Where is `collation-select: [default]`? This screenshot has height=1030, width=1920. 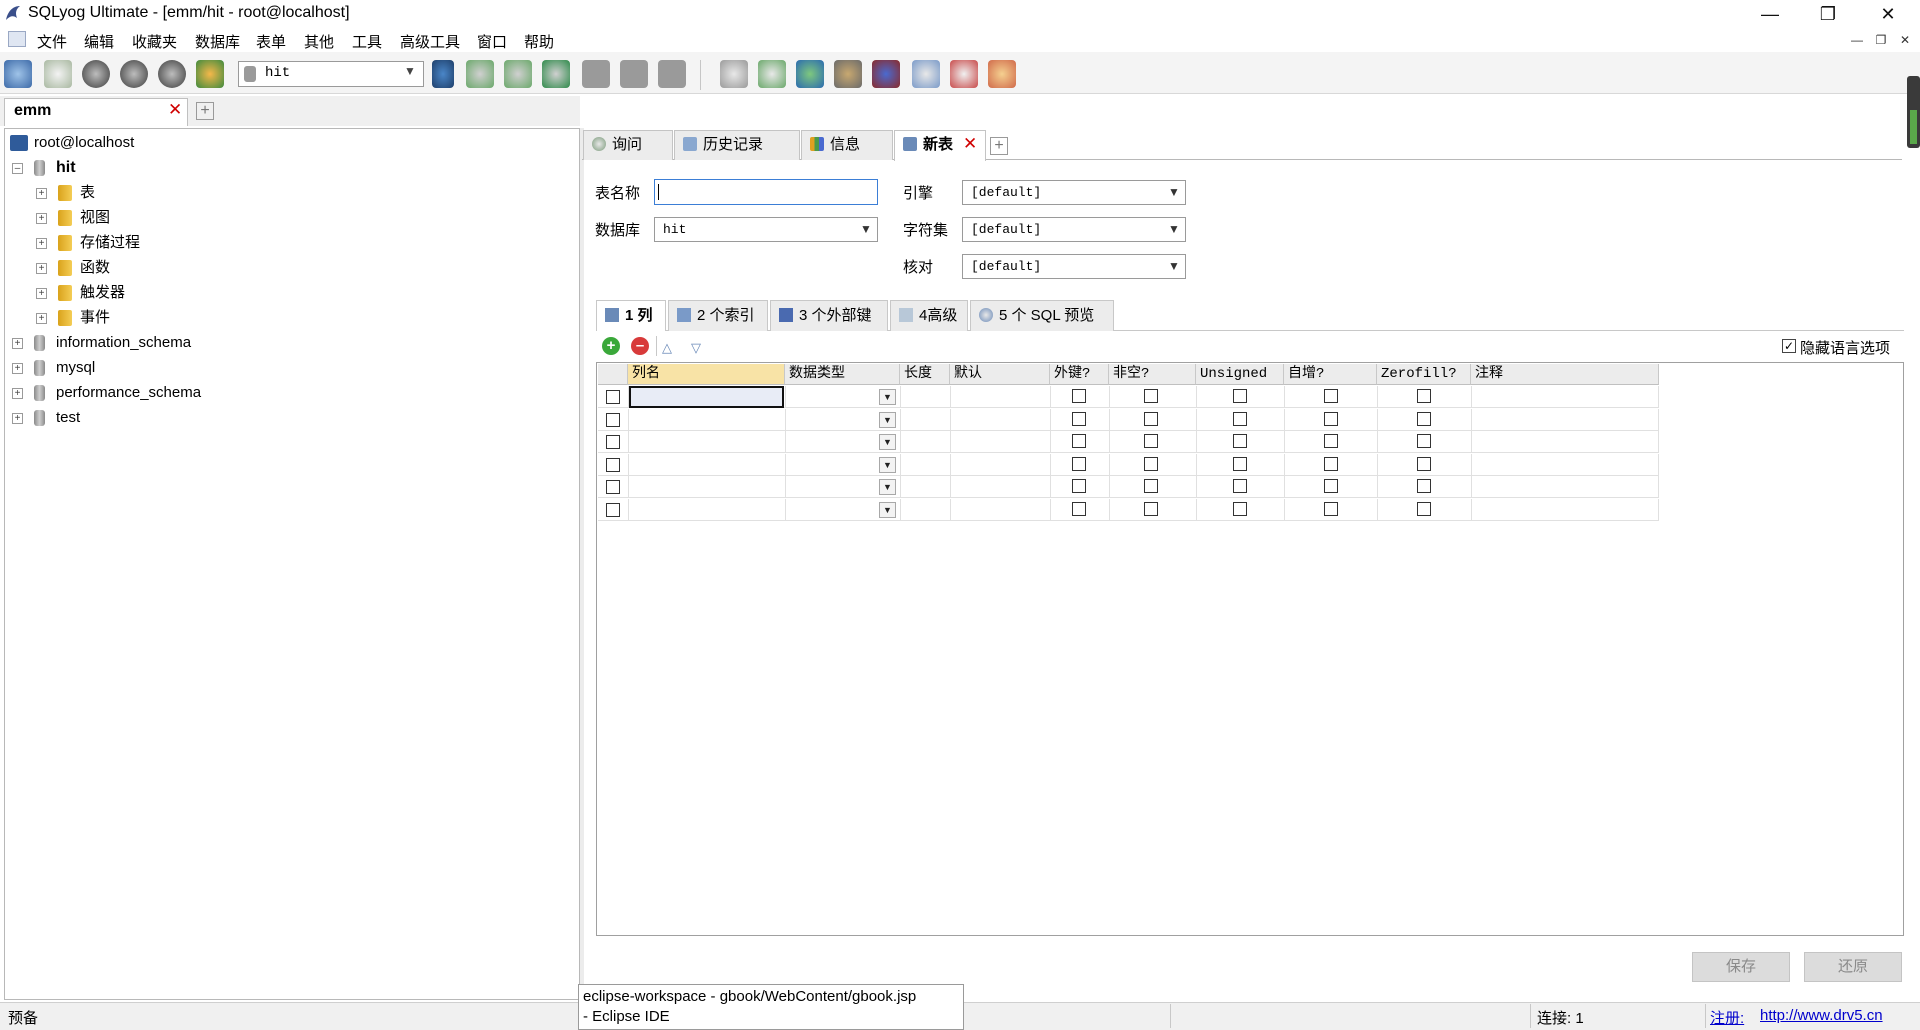 collation-select: [default] is located at coordinates (1074, 266).